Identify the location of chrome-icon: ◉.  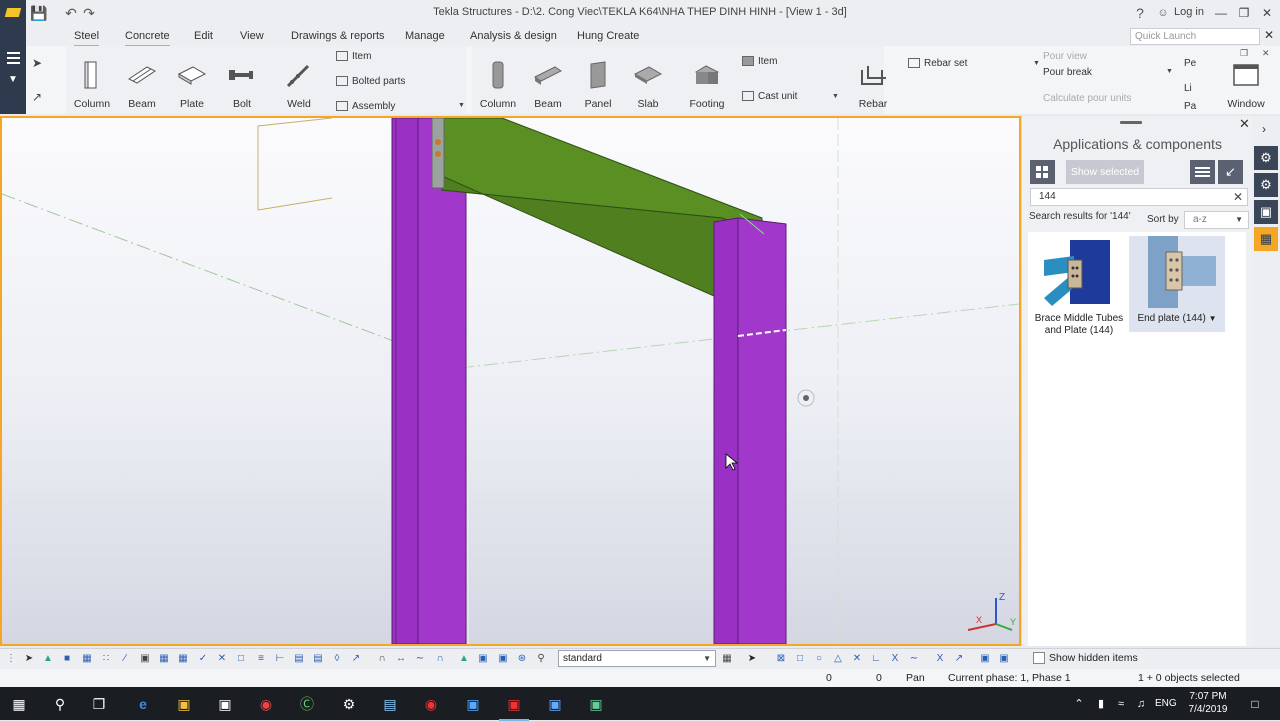
(266, 704).